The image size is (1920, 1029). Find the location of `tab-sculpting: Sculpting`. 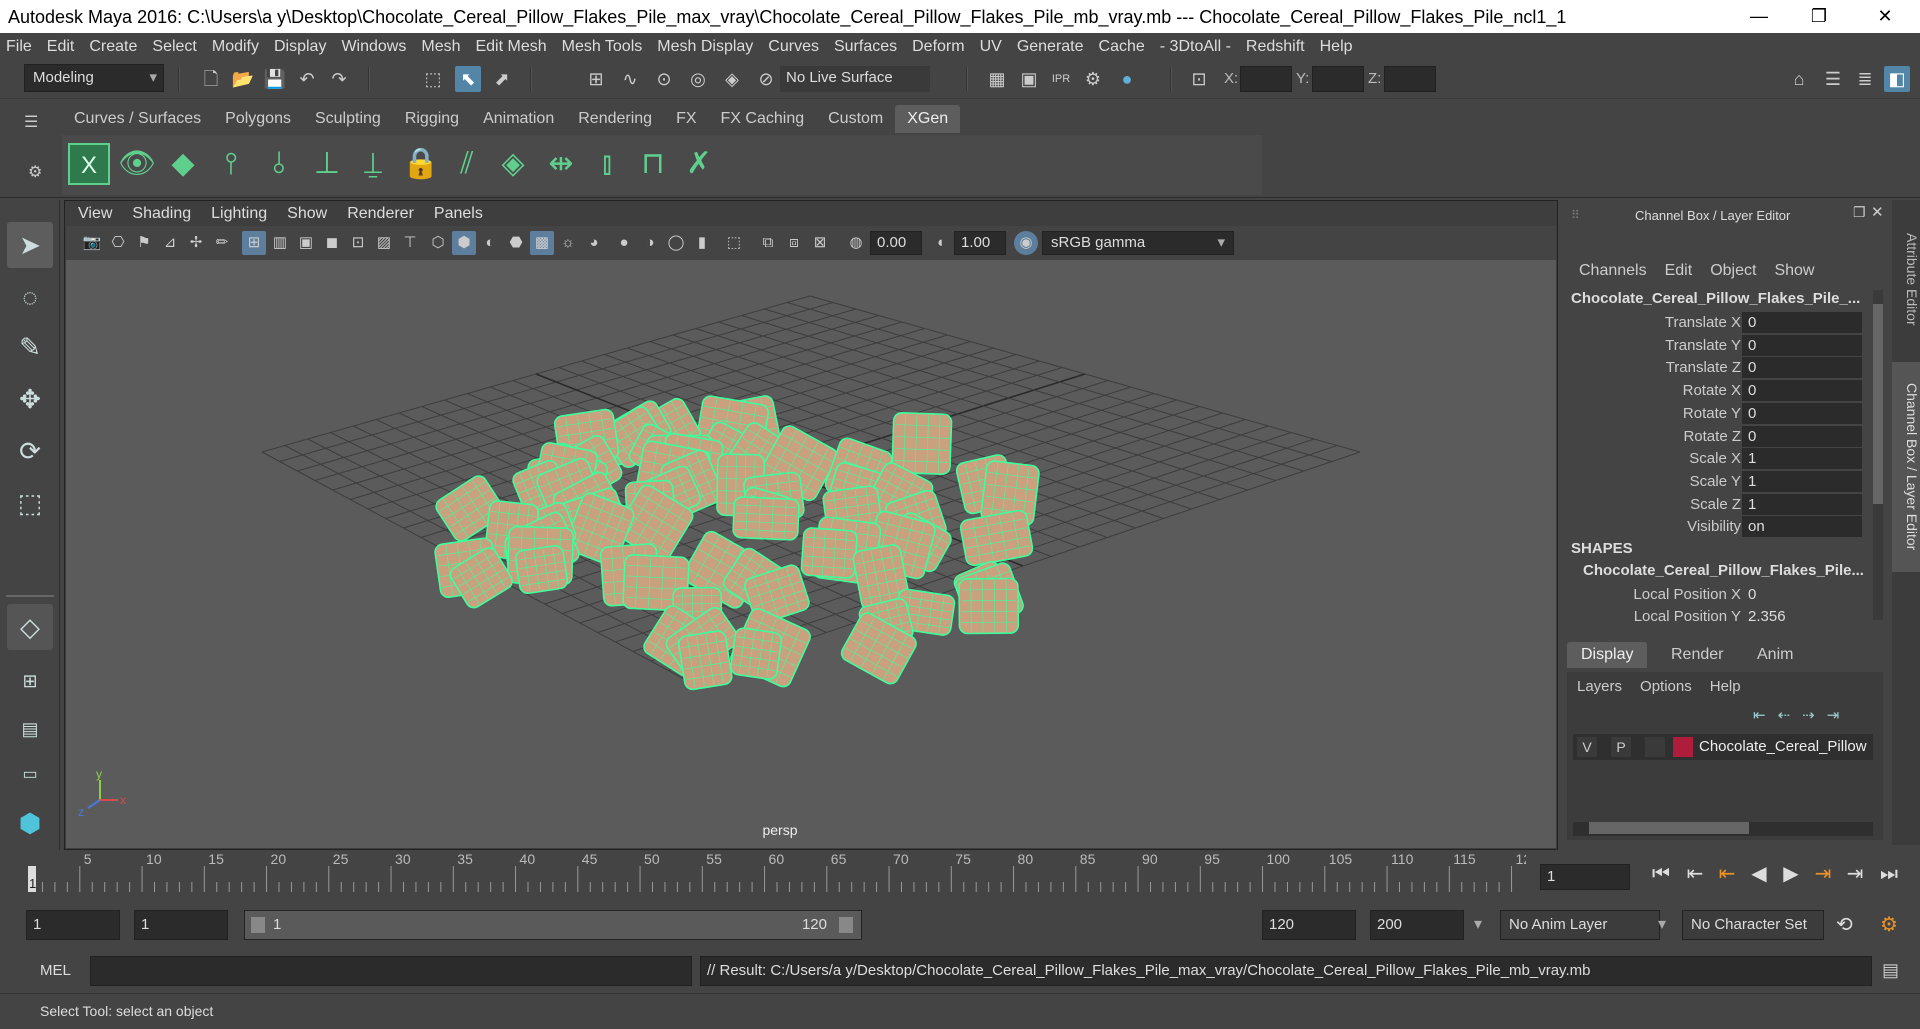

tab-sculpting: Sculpting is located at coordinates (348, 119).